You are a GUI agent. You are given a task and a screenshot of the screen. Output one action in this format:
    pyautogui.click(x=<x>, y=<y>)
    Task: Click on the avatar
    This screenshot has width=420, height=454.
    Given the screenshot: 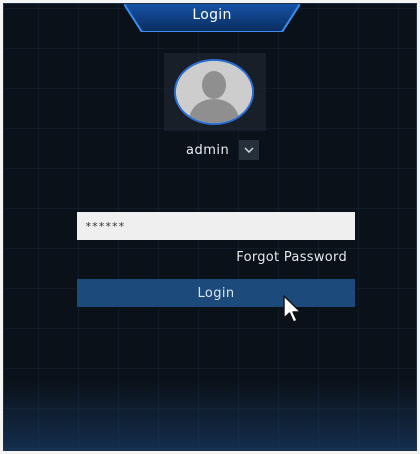 What is the action you would take?
    pyautogui.click(x=214, y=92)
    